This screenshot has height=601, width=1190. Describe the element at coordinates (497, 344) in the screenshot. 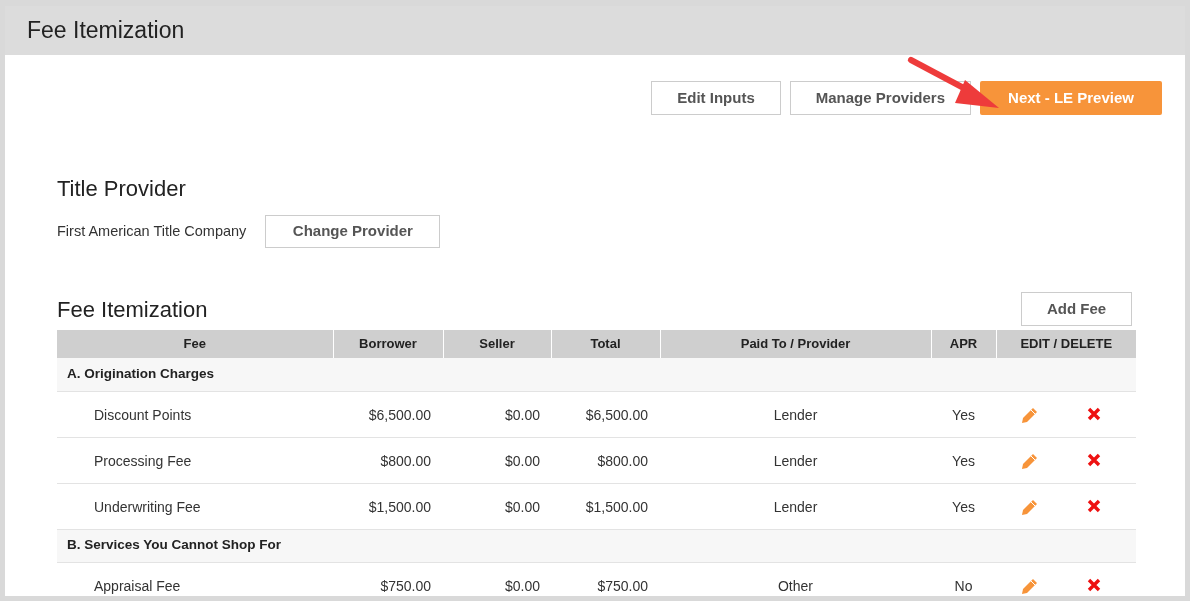

I see `column-header: Seller` at that location.